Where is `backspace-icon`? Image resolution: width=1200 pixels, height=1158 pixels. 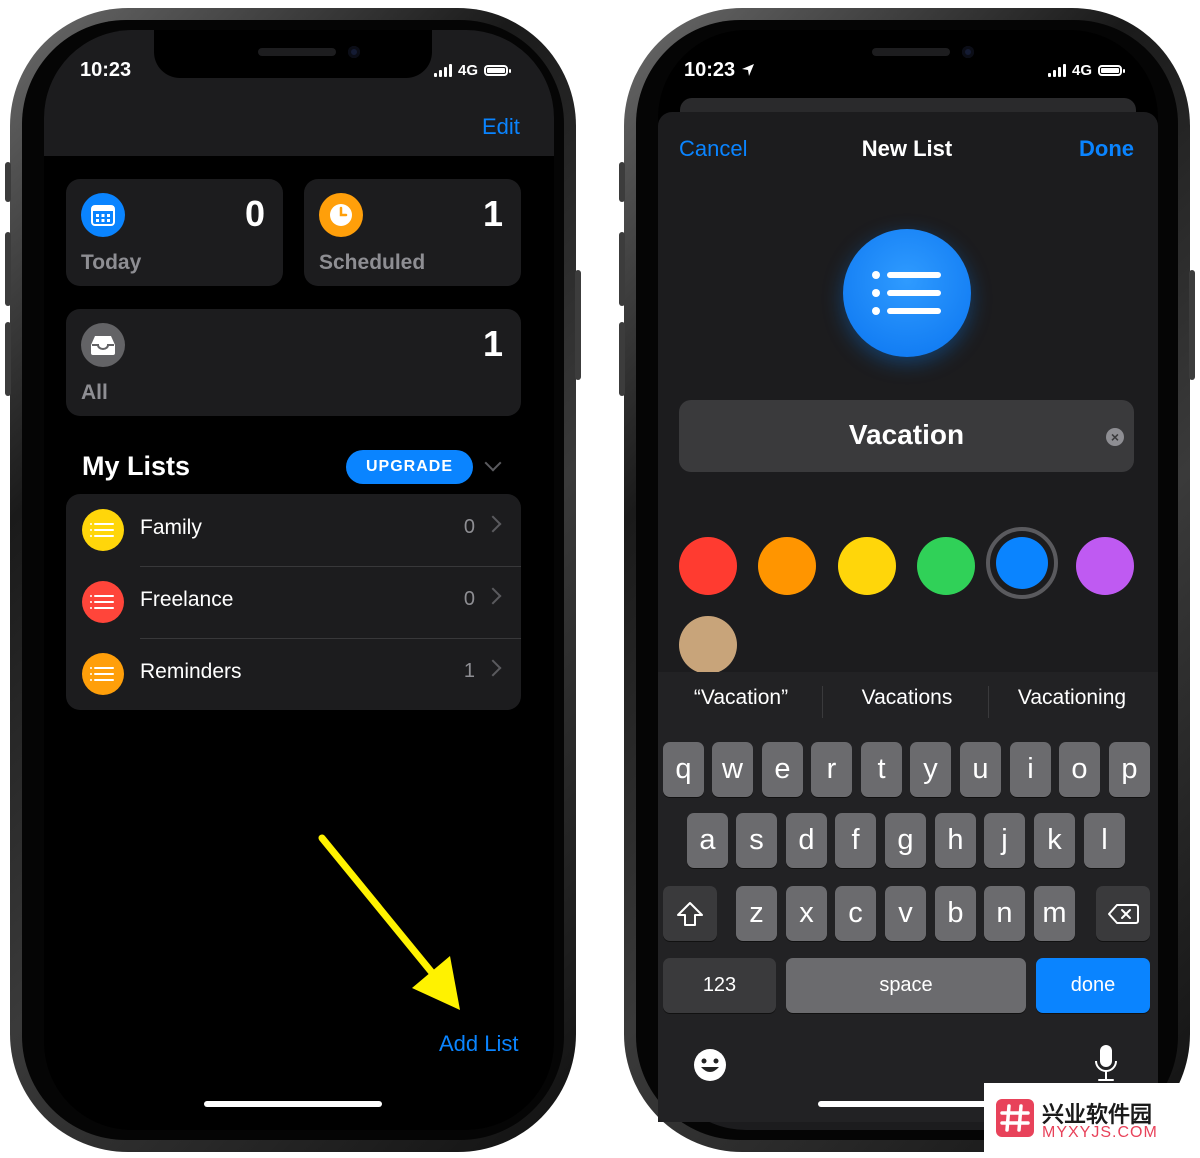 backspace-icon is located at coordinates (1123, 913).